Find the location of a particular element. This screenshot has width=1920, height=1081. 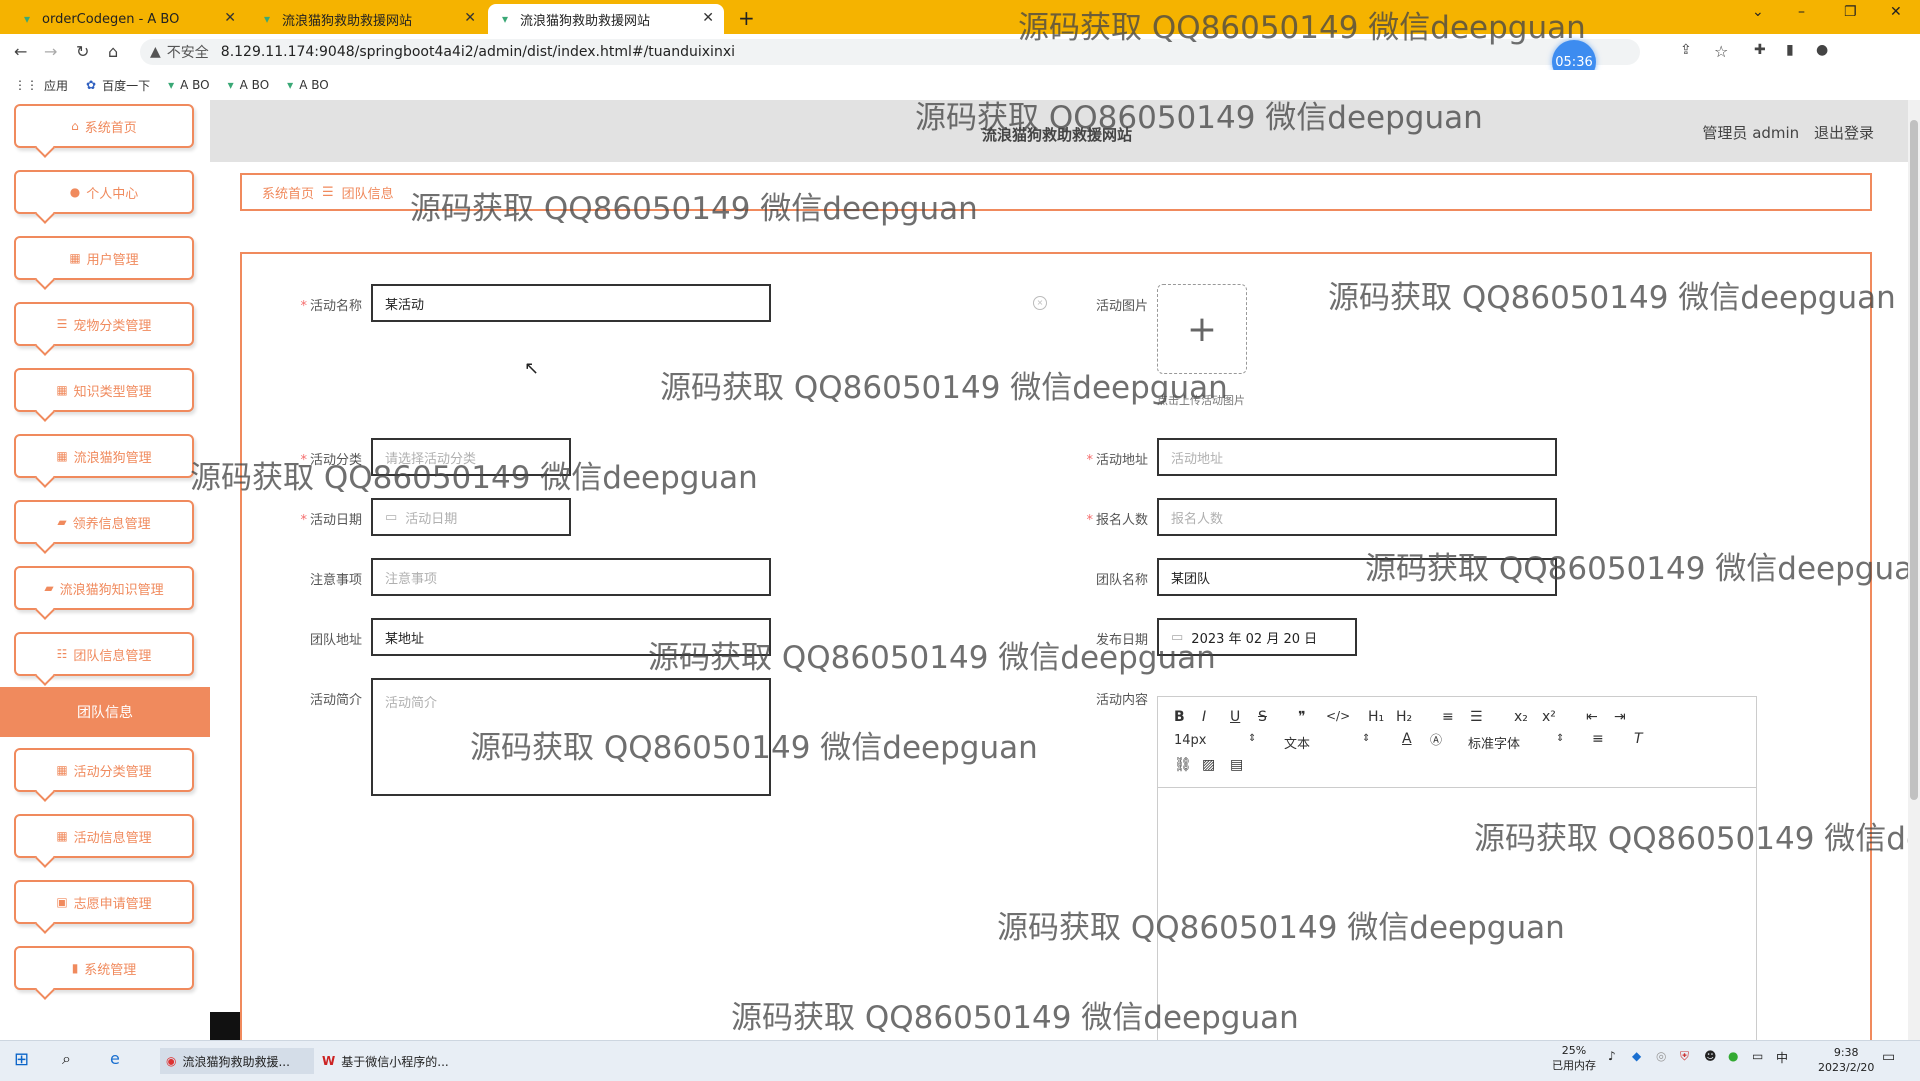

image-upload-button: + is located at coordinates (1202, 329).